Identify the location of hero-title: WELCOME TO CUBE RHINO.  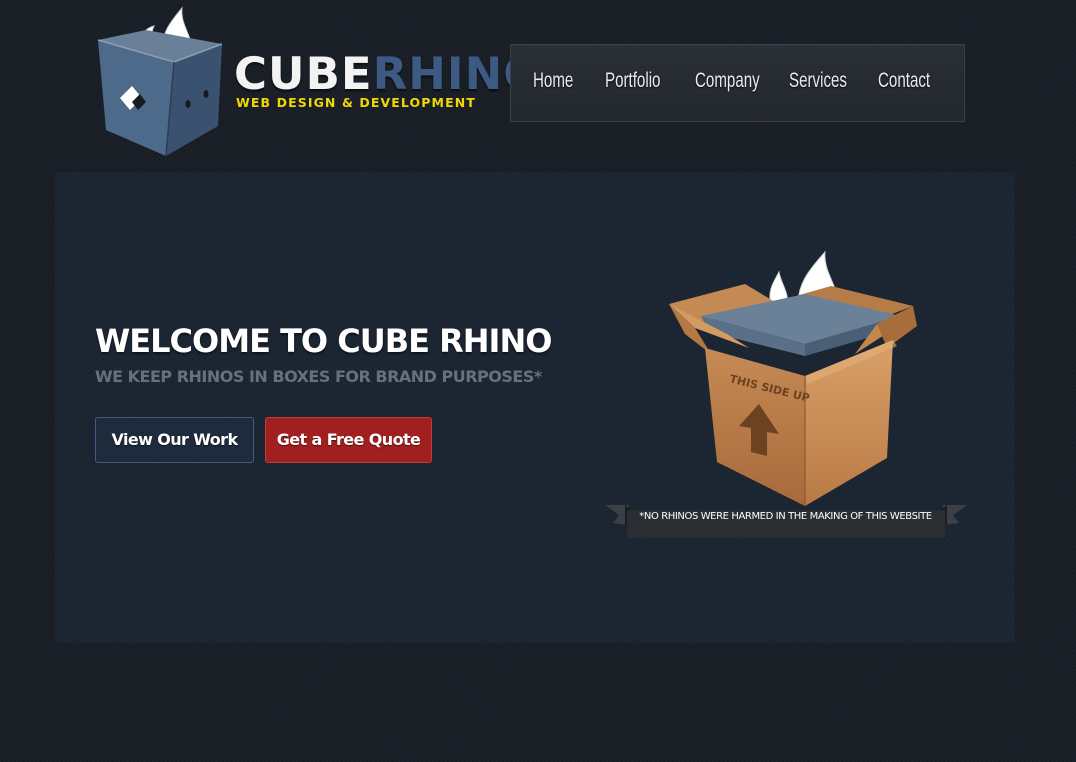
(323, 341).